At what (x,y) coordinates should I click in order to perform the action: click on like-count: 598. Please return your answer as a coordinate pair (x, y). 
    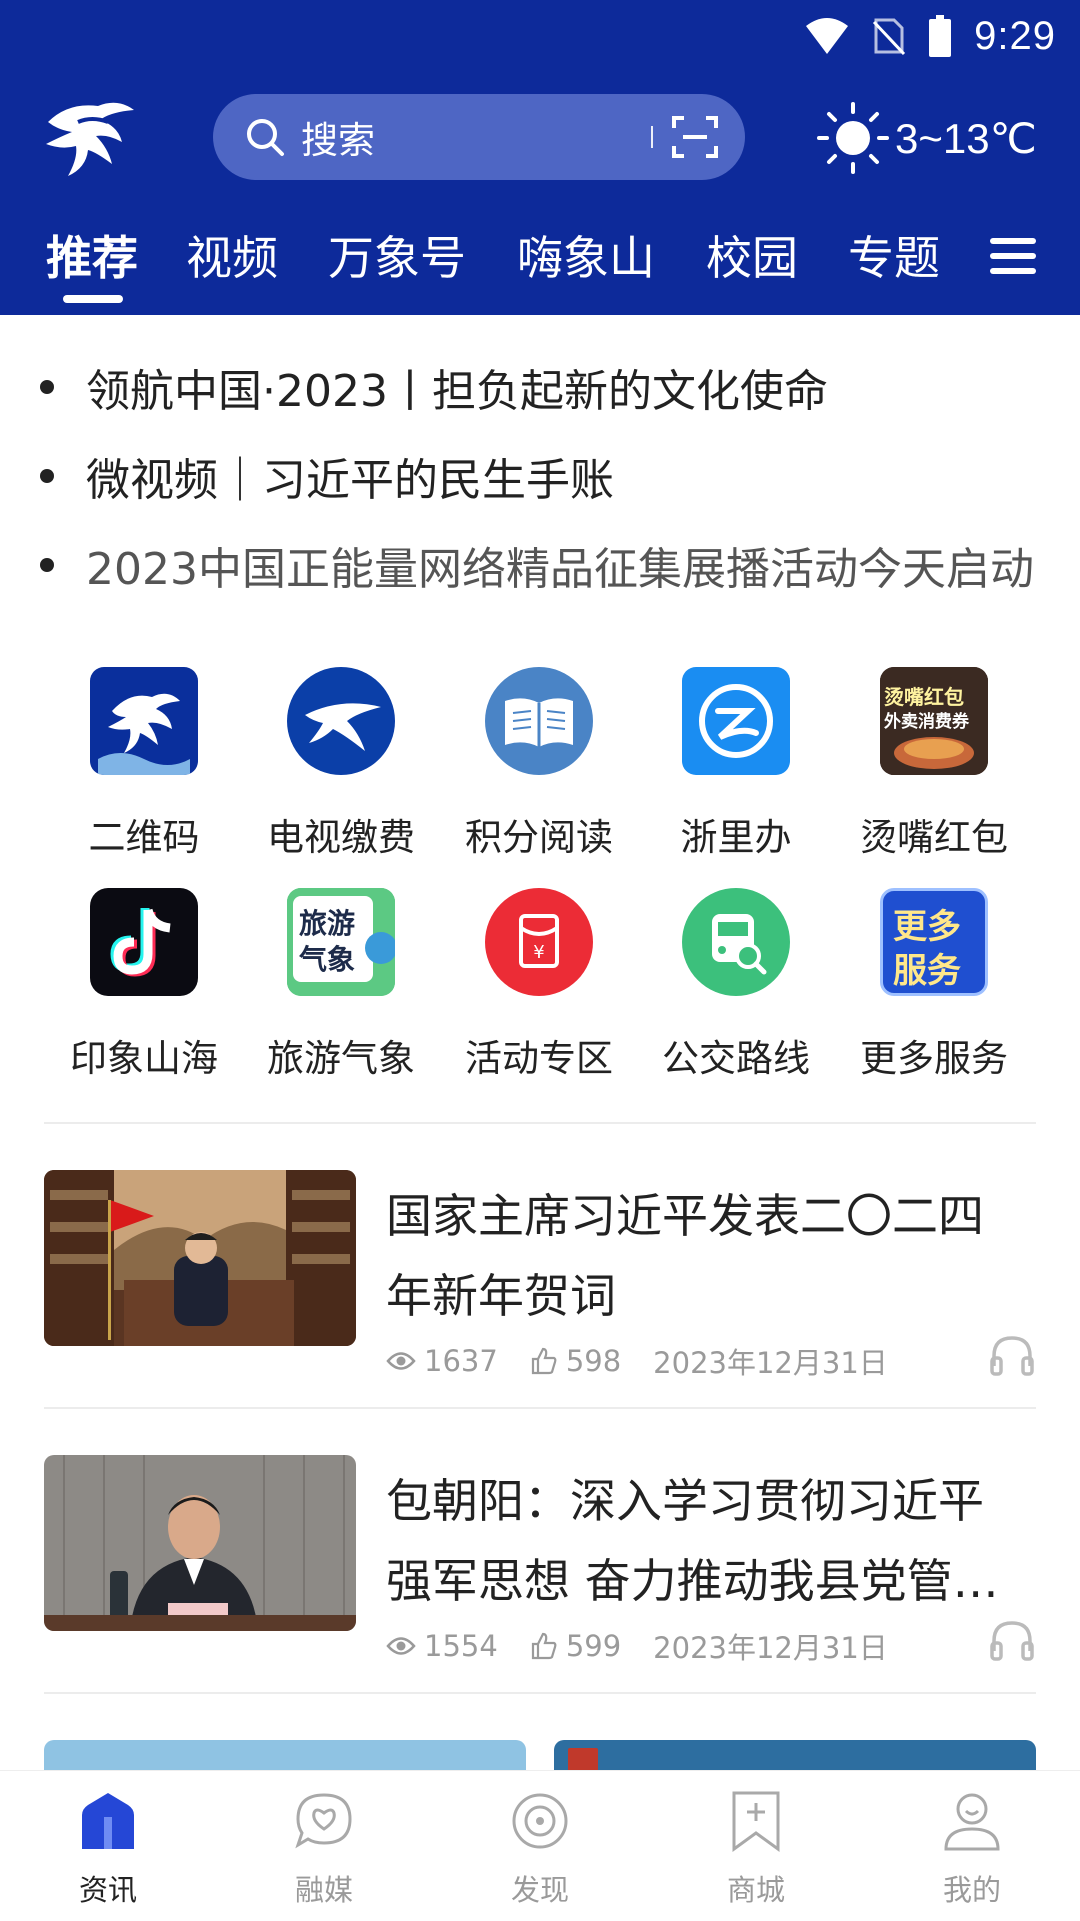
    Looking at the image, I should click on (575, 1361).